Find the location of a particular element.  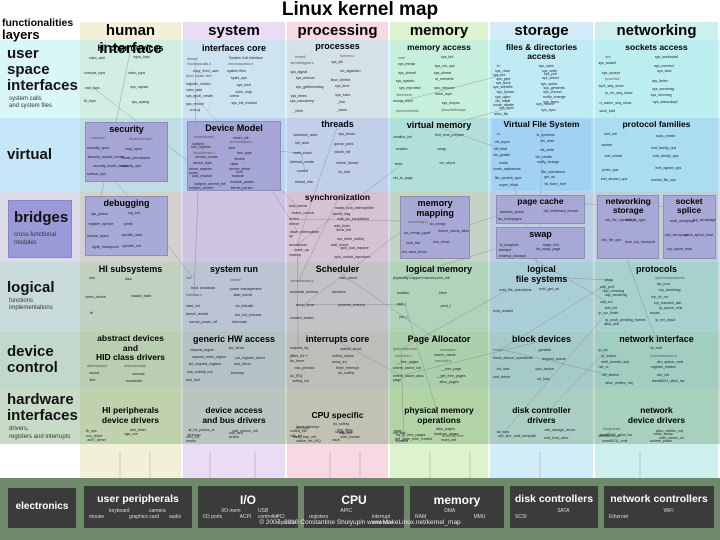

layer-virtual: virtual is located at coordinates (40, 155).